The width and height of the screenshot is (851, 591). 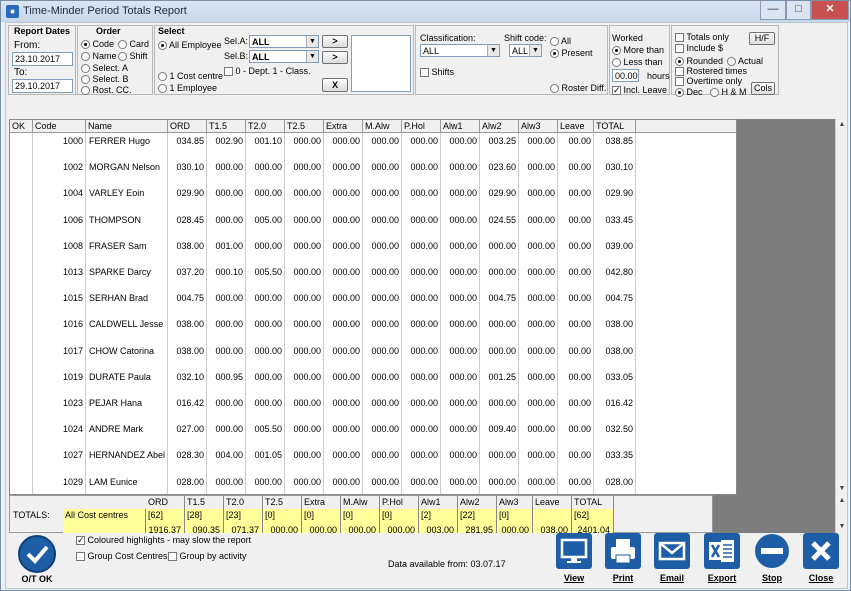 I want to click on rostered-times-checkbox: Rostered times, so click(x=711, y=71).